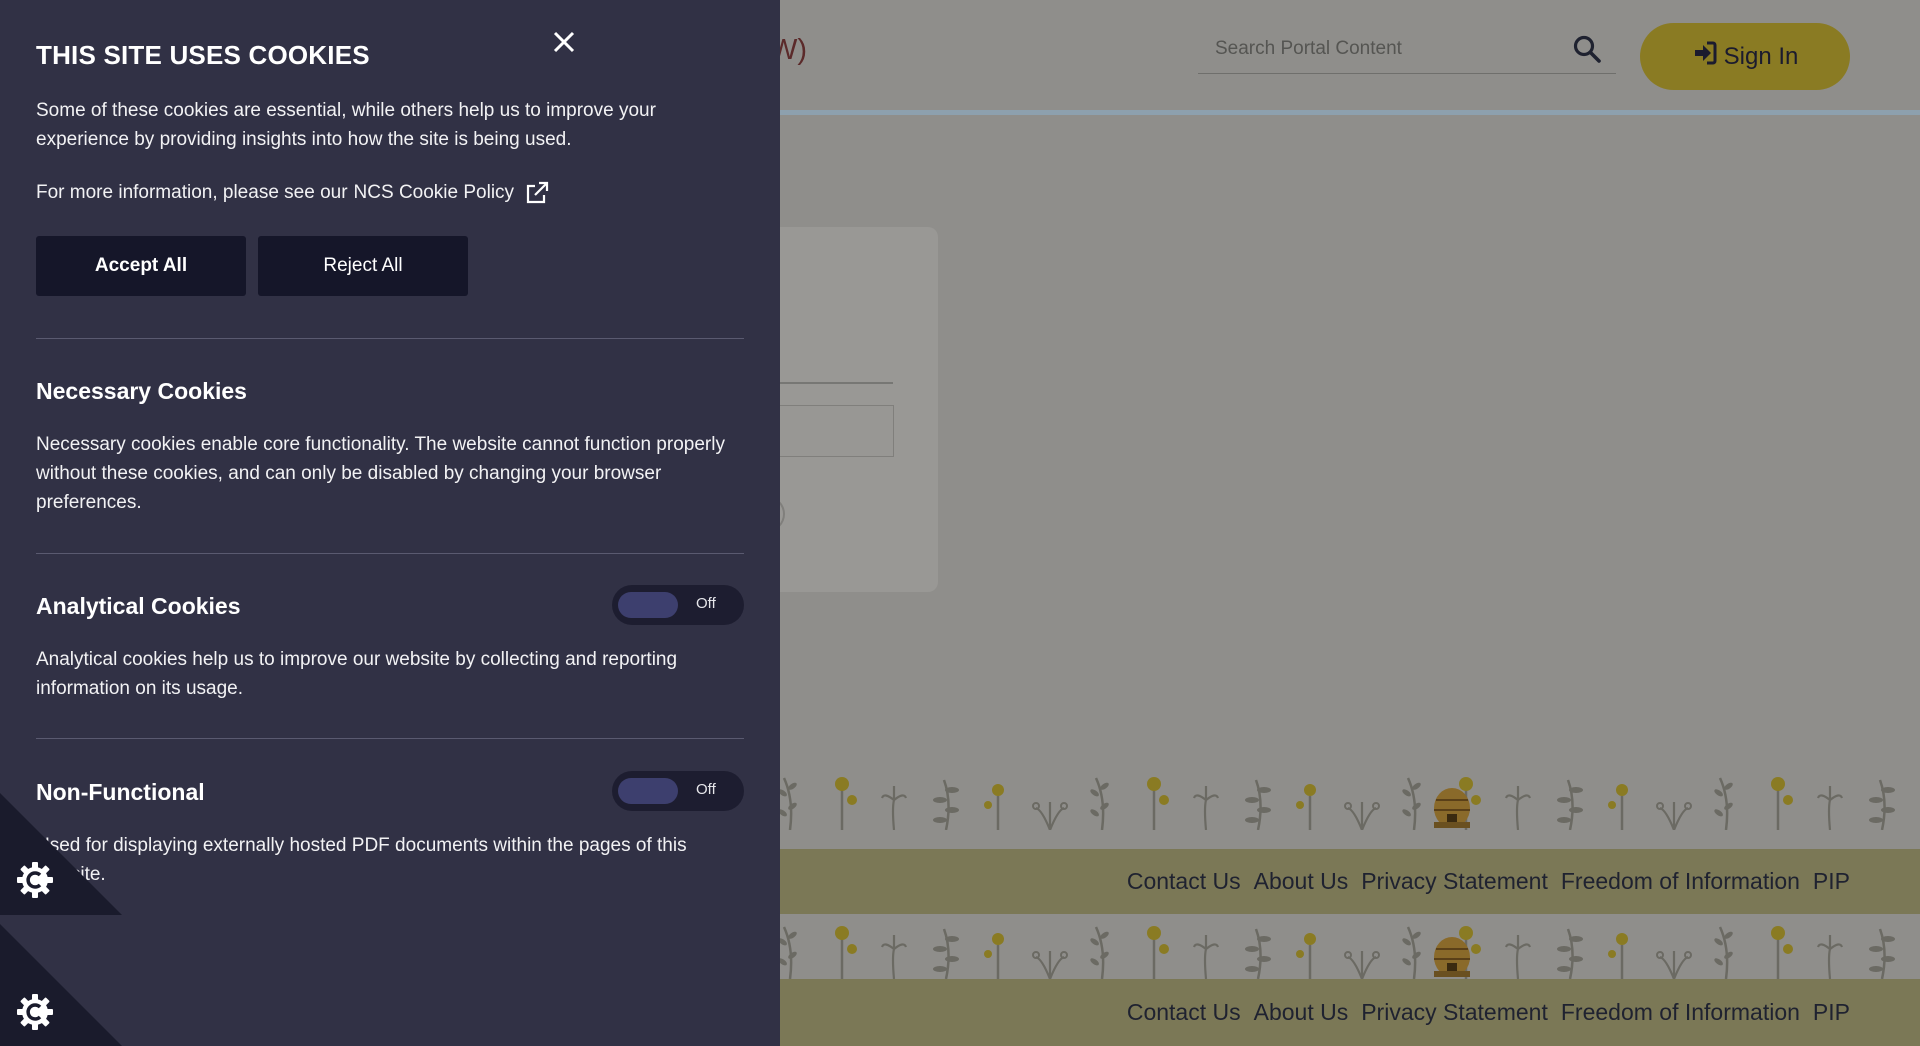  Describe the element at coordinates (1705, 56) in the screenshot. I see `sign-in-icon` at that location.